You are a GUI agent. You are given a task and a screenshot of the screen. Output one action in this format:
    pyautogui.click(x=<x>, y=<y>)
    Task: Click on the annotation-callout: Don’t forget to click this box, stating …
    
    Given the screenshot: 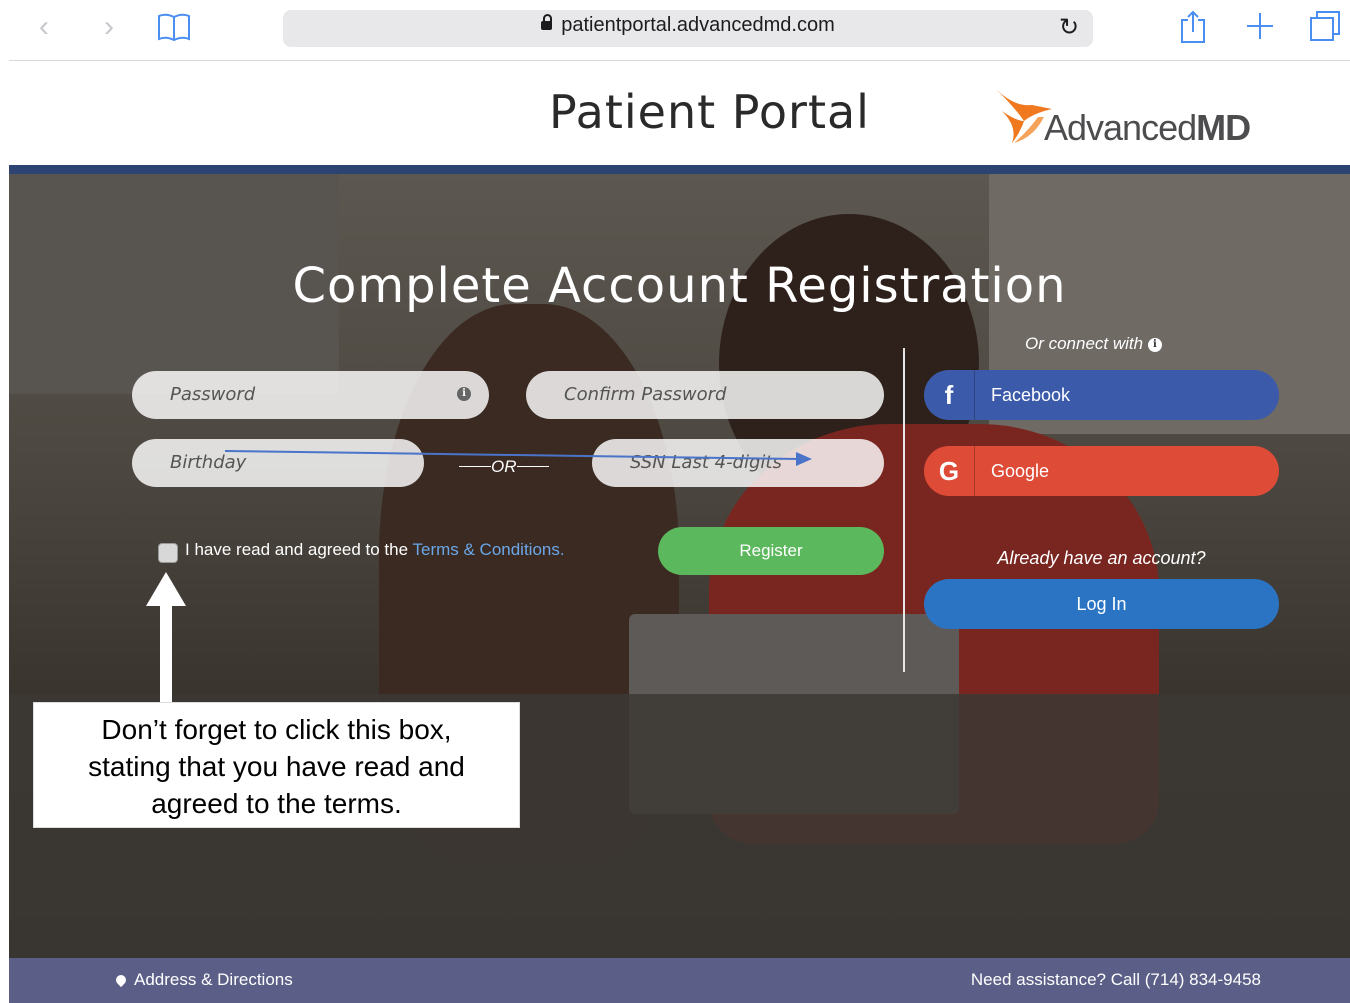 What is the action you would take?
    pyautogui.click(x=276, y=765)
    